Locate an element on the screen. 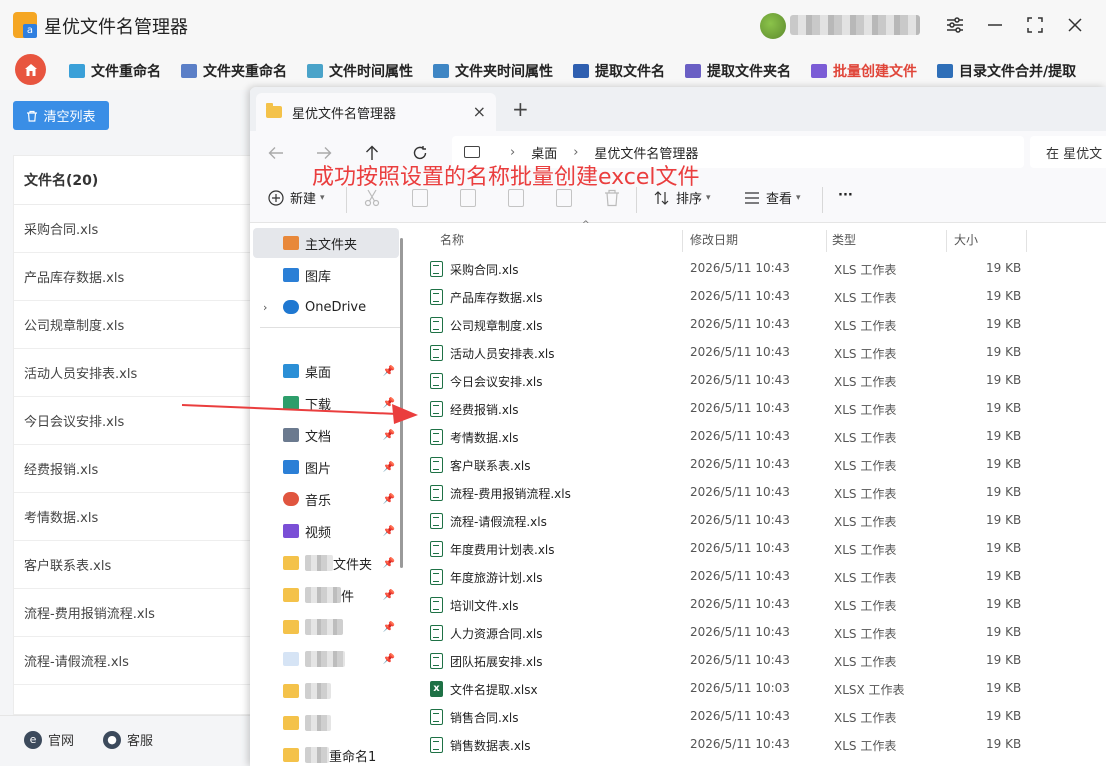 The width and height of the screenshot is (1106, 766). file-list-item: 流程-费用报销流程.xls is located at coordinates (133, 613).